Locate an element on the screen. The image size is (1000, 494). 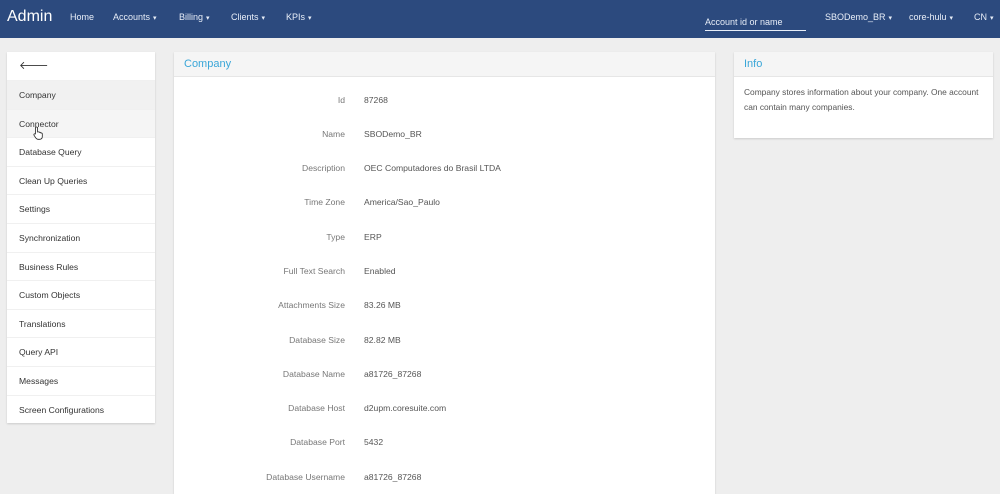
field-value: ERP is located at coordinates (373, 237).